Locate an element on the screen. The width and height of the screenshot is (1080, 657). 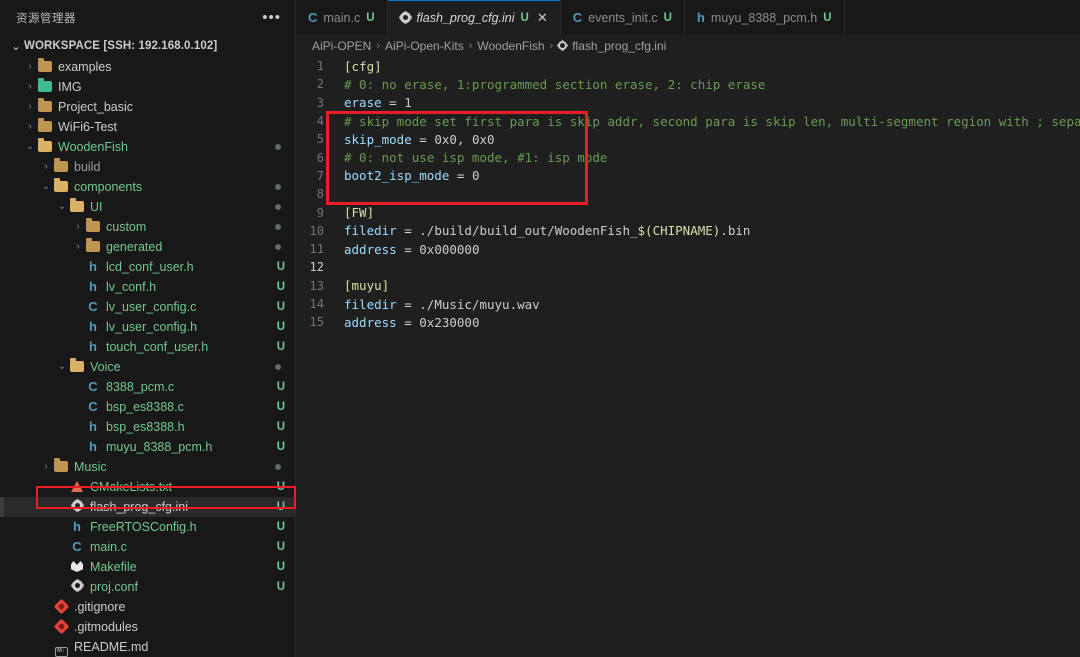
line-number: 11 is located at coordinates (316, 249).